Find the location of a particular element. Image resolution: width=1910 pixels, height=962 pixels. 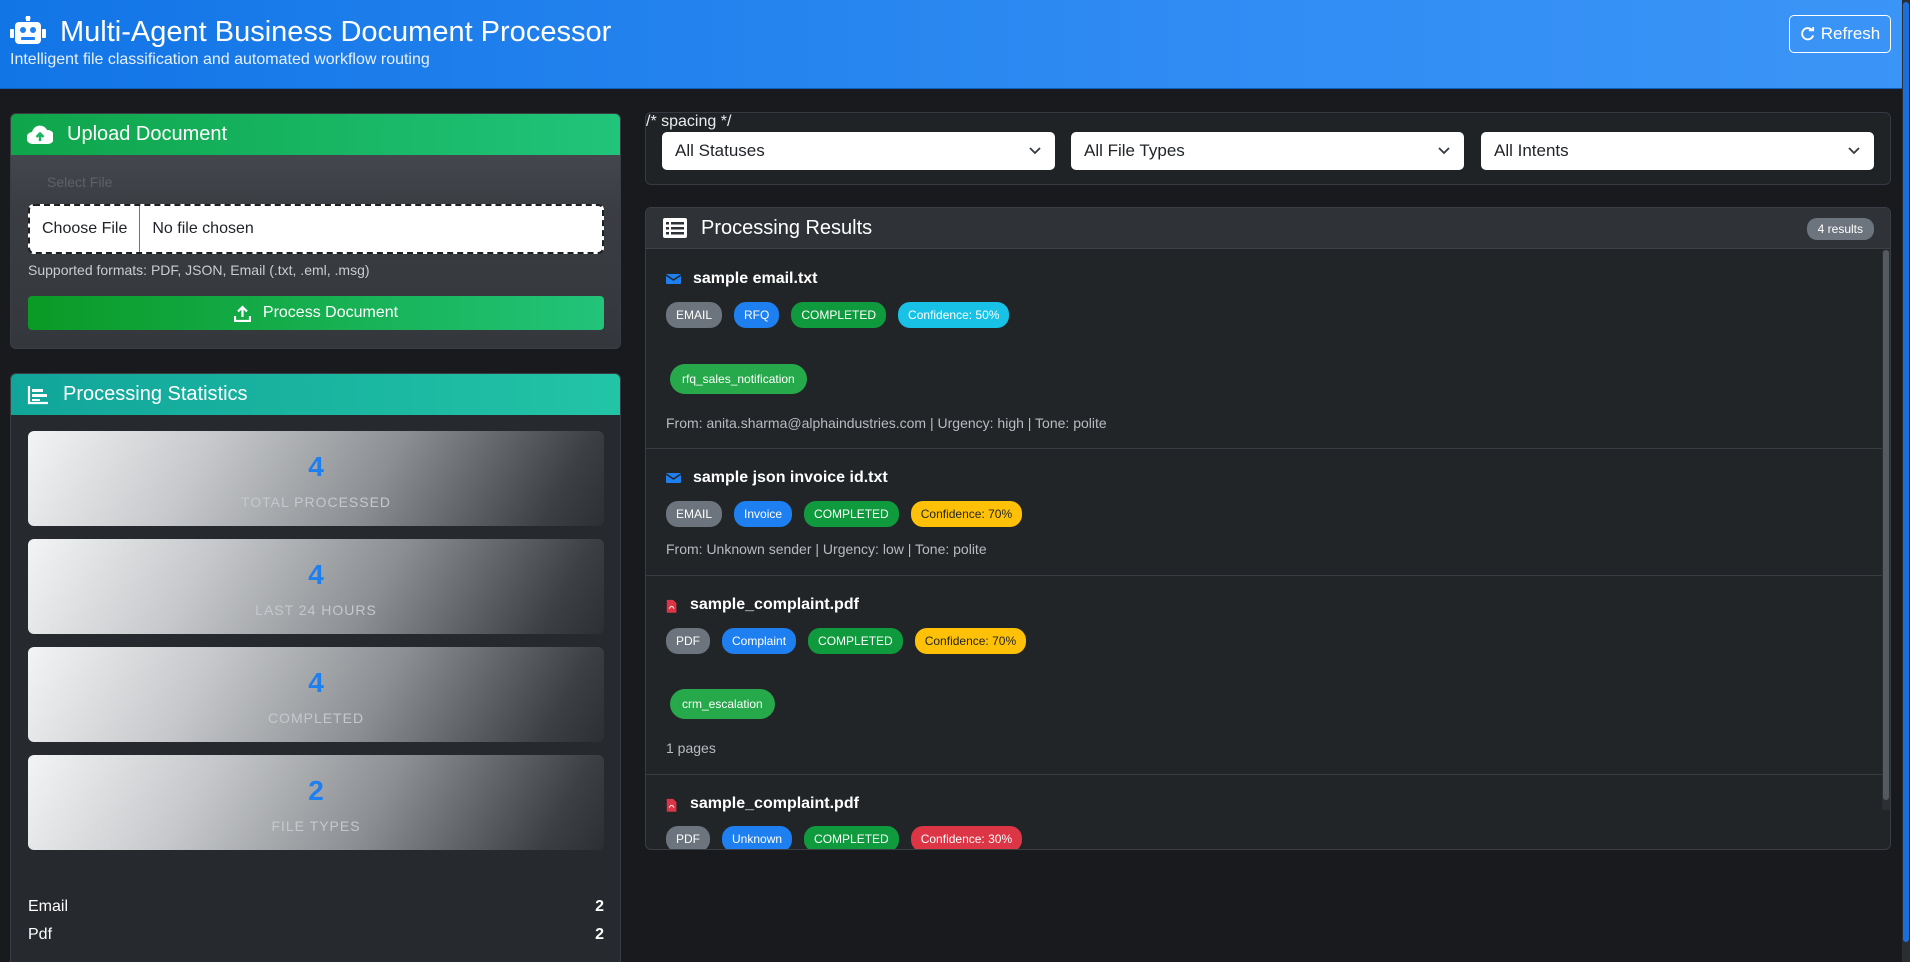

stat-value: 2 is located at coordinates (316, 790).